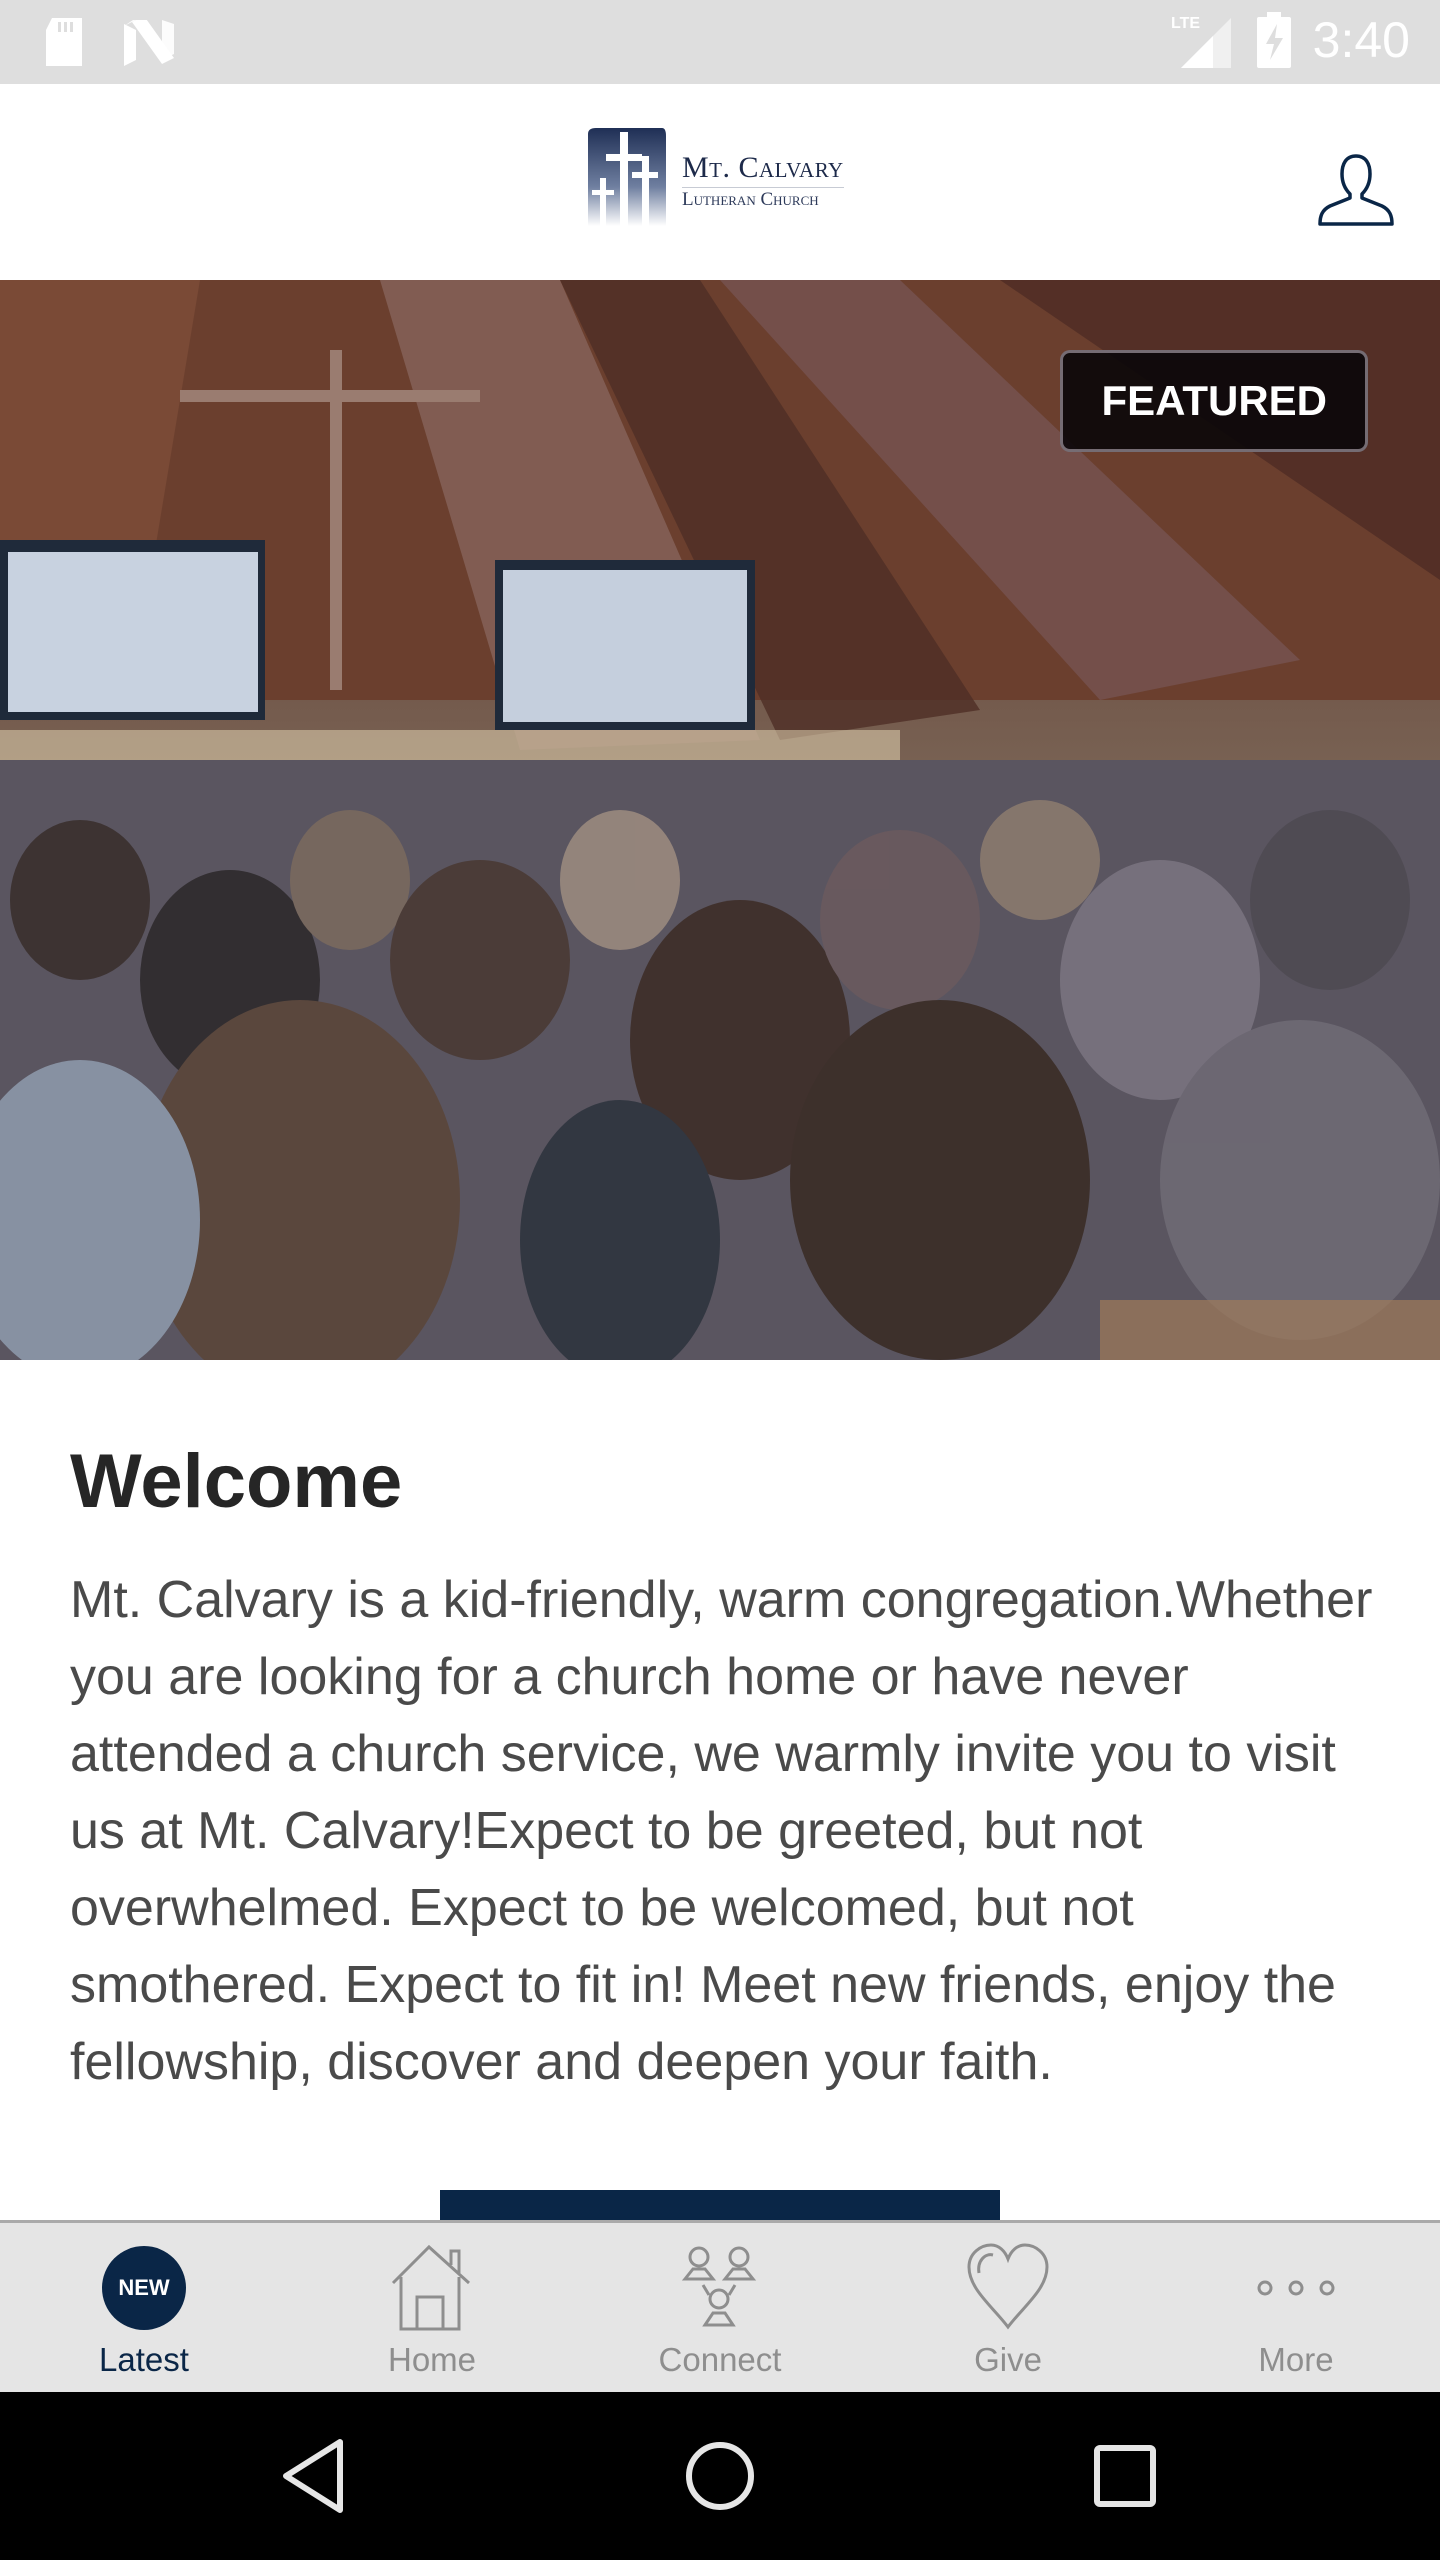 Image resolution: width=1440 pixels, height=2560 pixels. Describe the element at coordinates (1296, 2359) in the screenshot. I see `tab-label: More` at that location.